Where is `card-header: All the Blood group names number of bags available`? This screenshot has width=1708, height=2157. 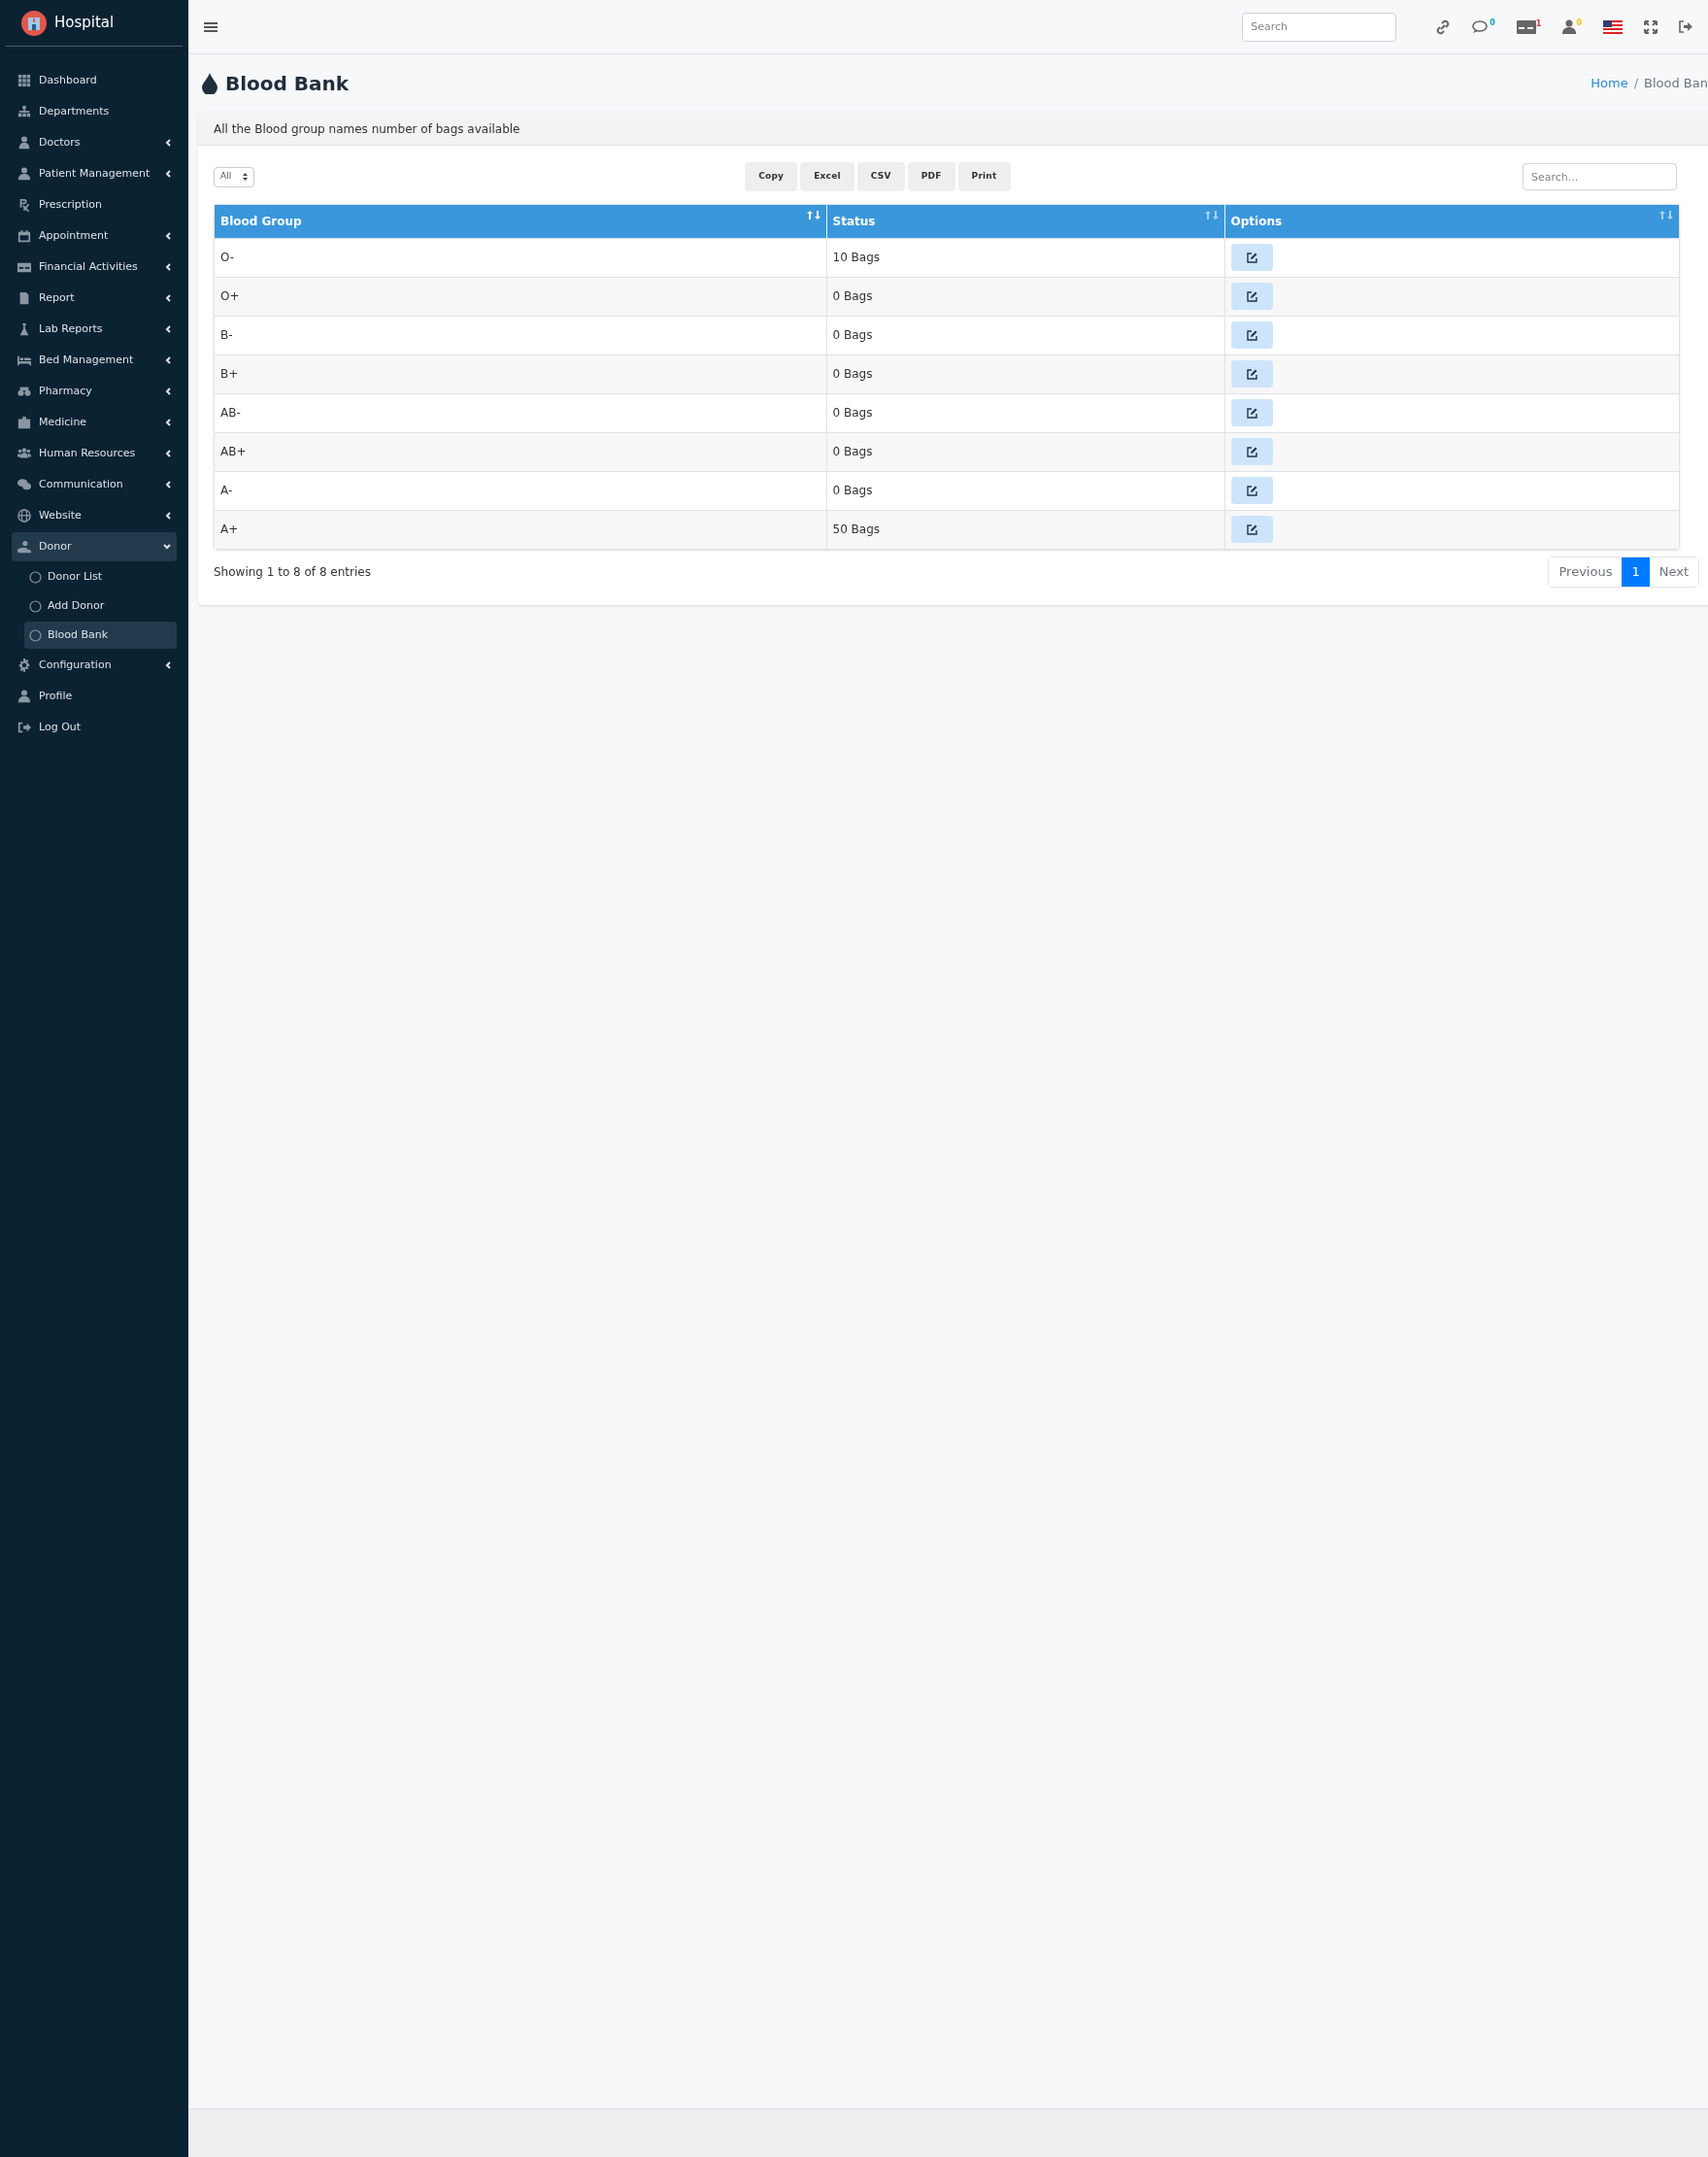
card-header: All the Blood group names number of bags available is located at coordinates (953, 129).